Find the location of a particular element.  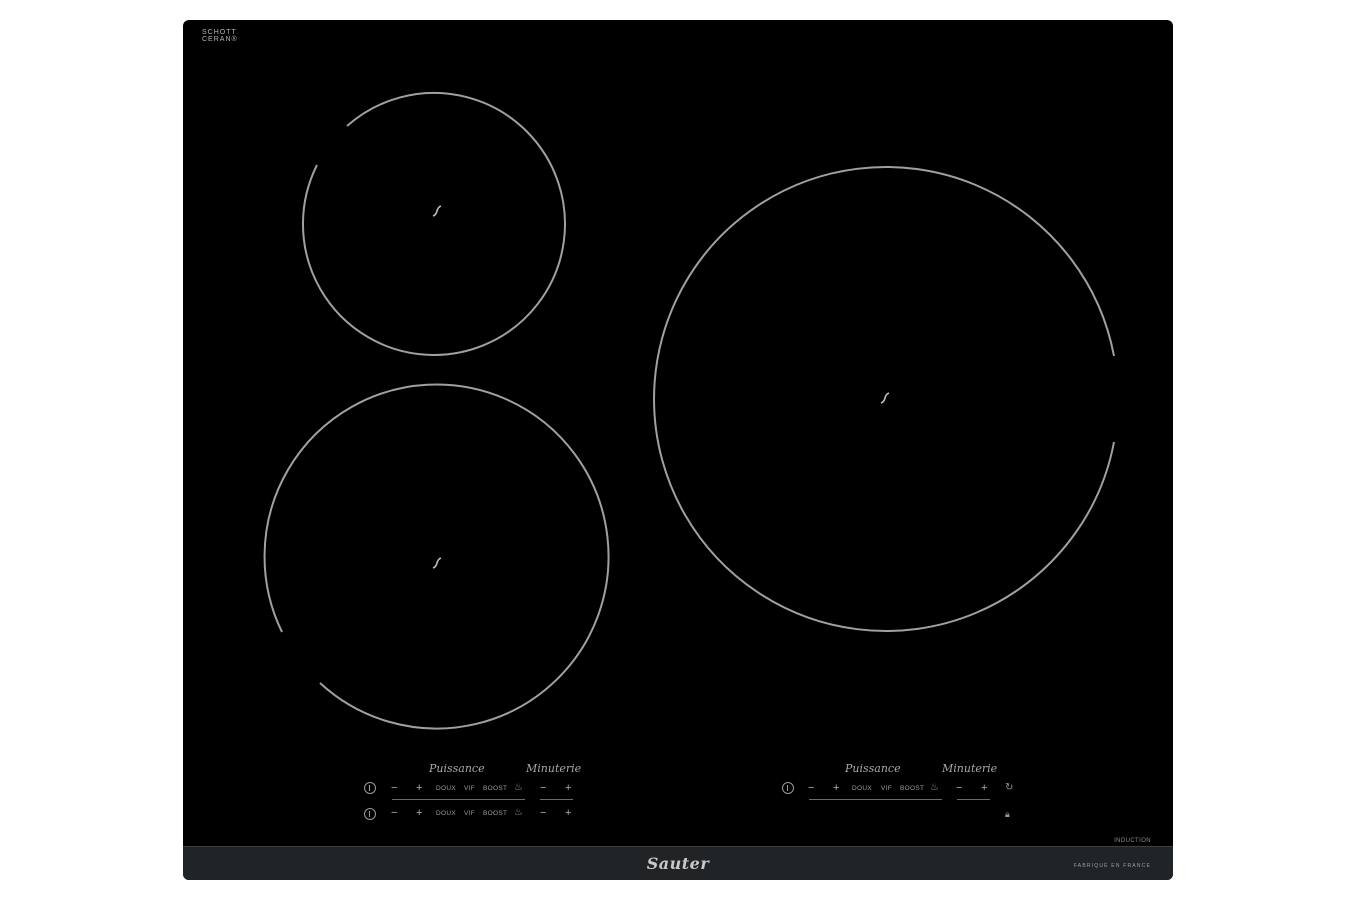

pause-icon: ↻ is located at coordinates (1009, 788).